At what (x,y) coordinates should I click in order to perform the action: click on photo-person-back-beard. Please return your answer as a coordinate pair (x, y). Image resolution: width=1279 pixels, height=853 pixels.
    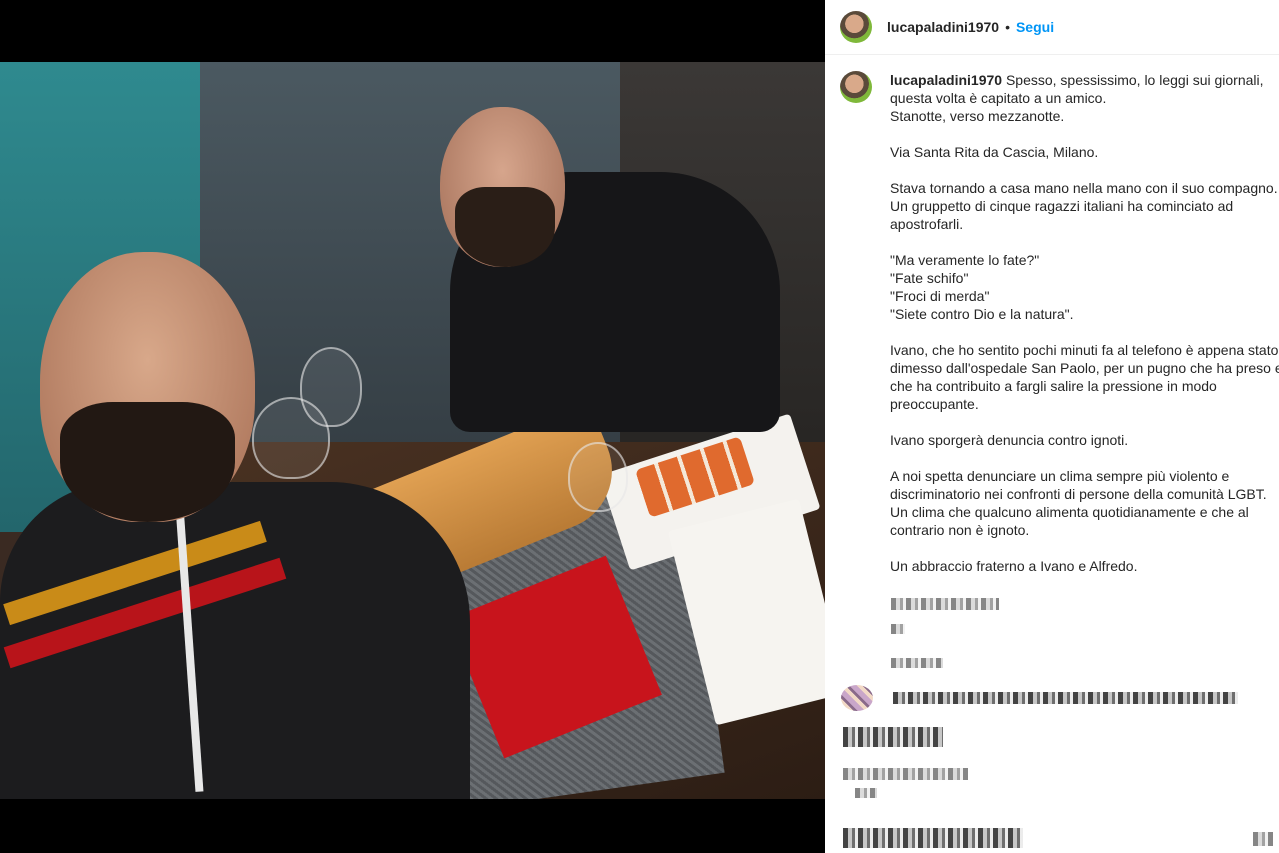
    Looking at the image, I should click on (505, 227).